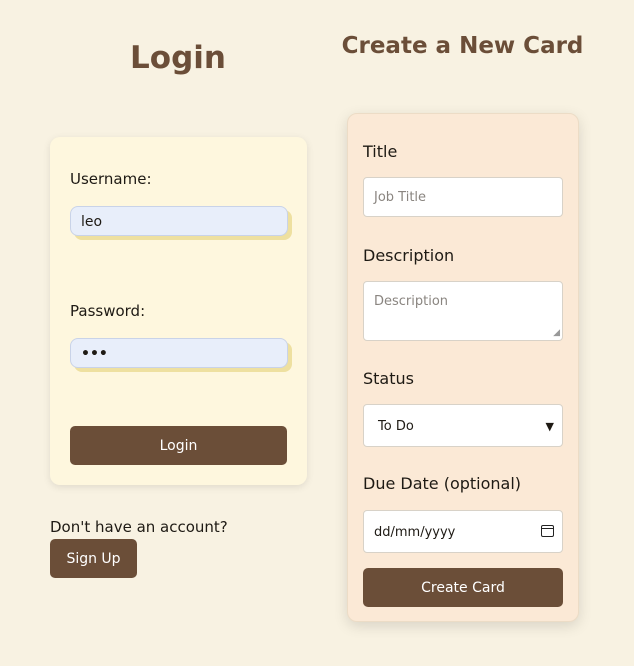  What do you see at coordinates (463, 531) in the screenshot?
I see `due-date-input: dd/mm/yyyy` at bounding box center [463, 531].